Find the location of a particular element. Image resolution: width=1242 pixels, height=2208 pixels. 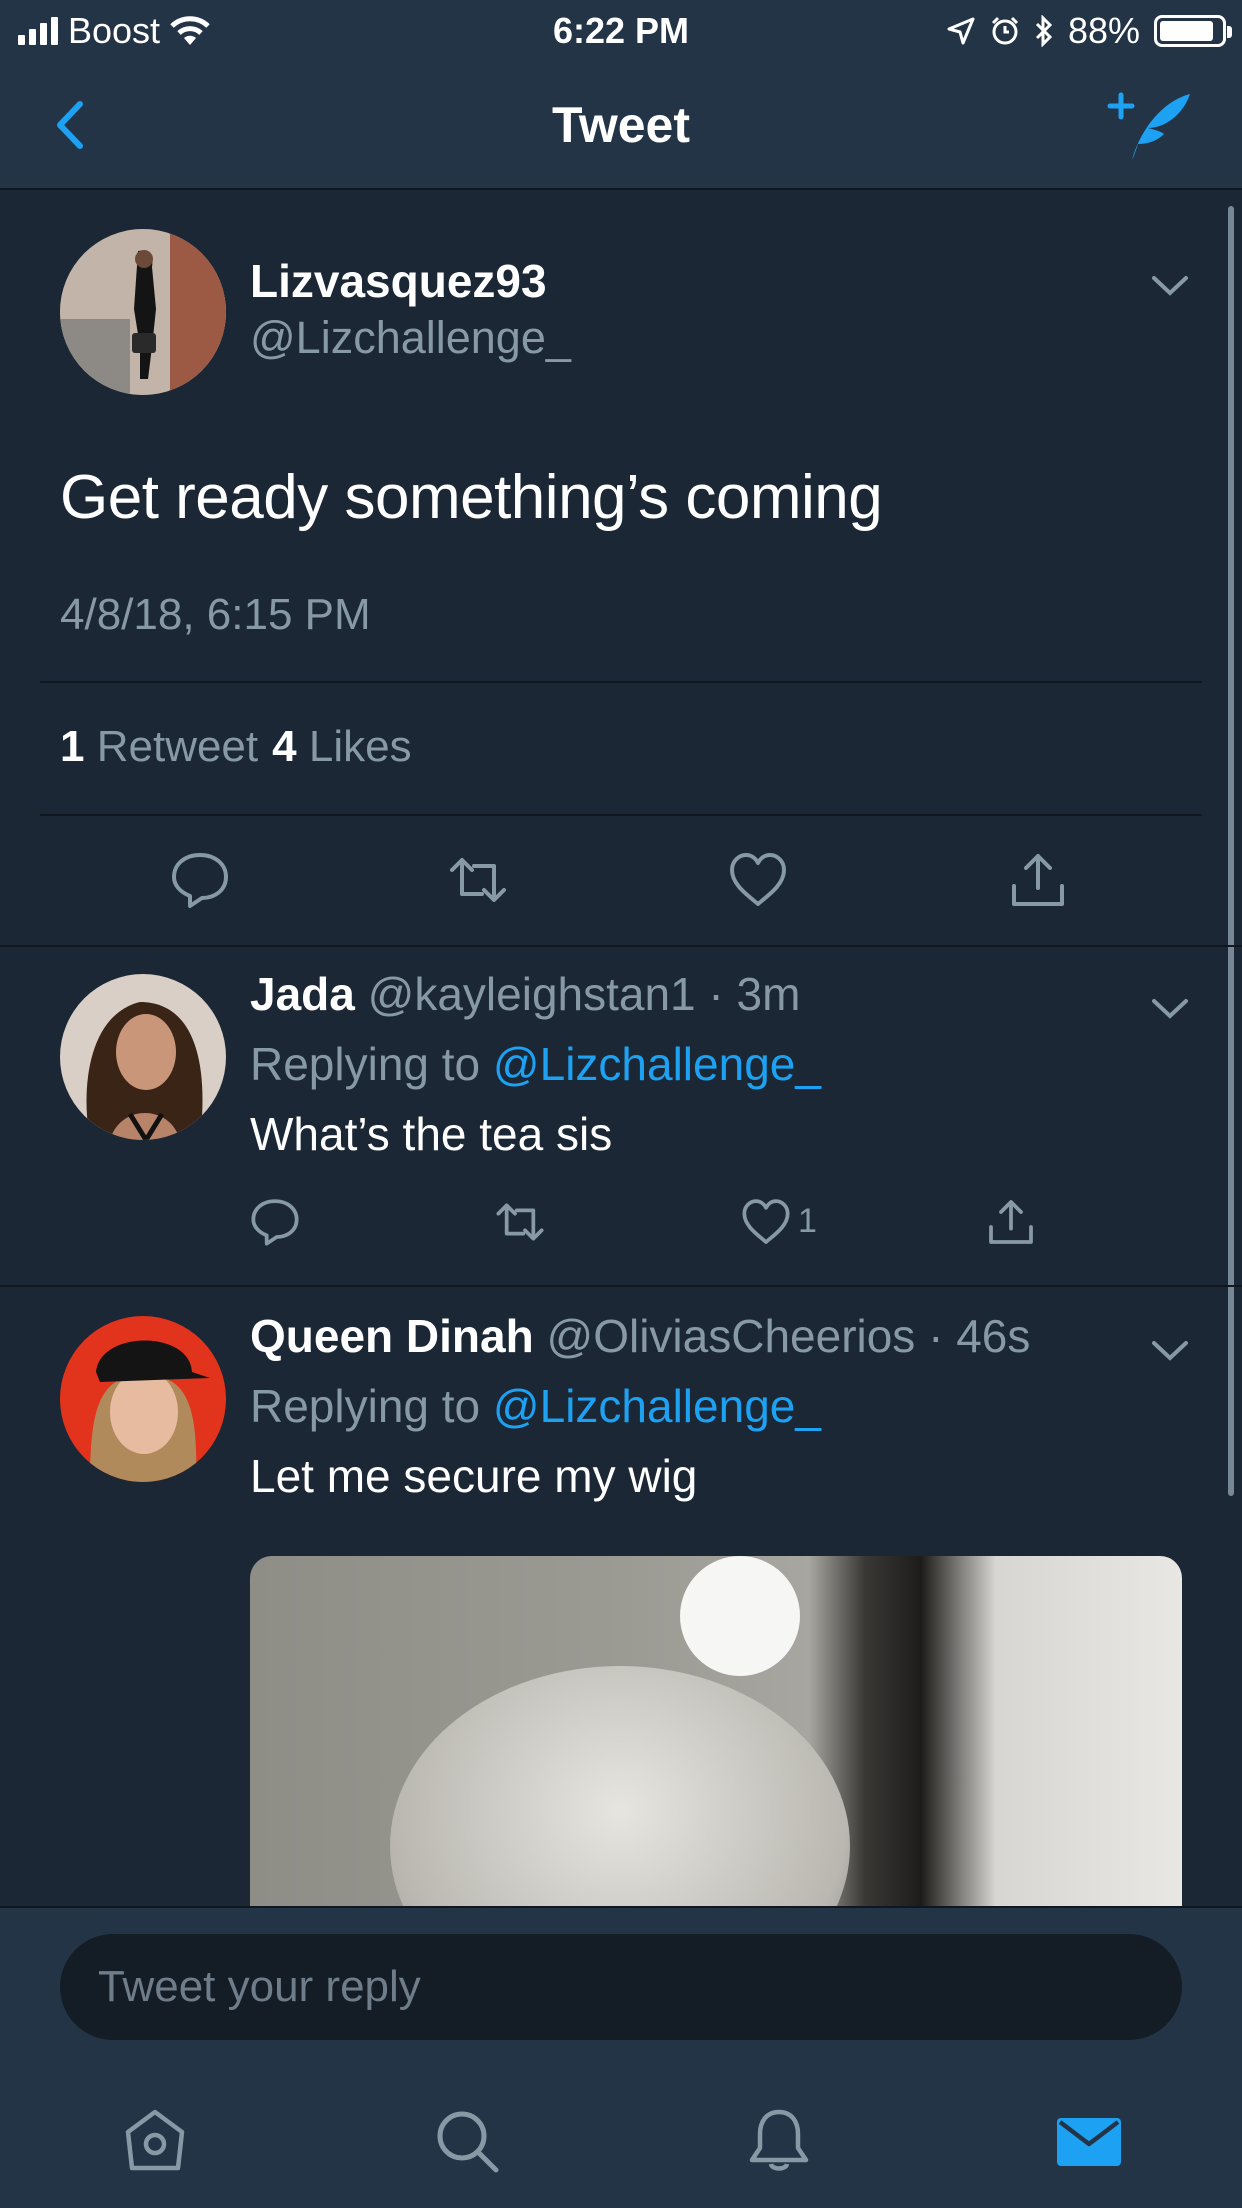

retweet-label: Retweet is located at coordinates (177, 746).